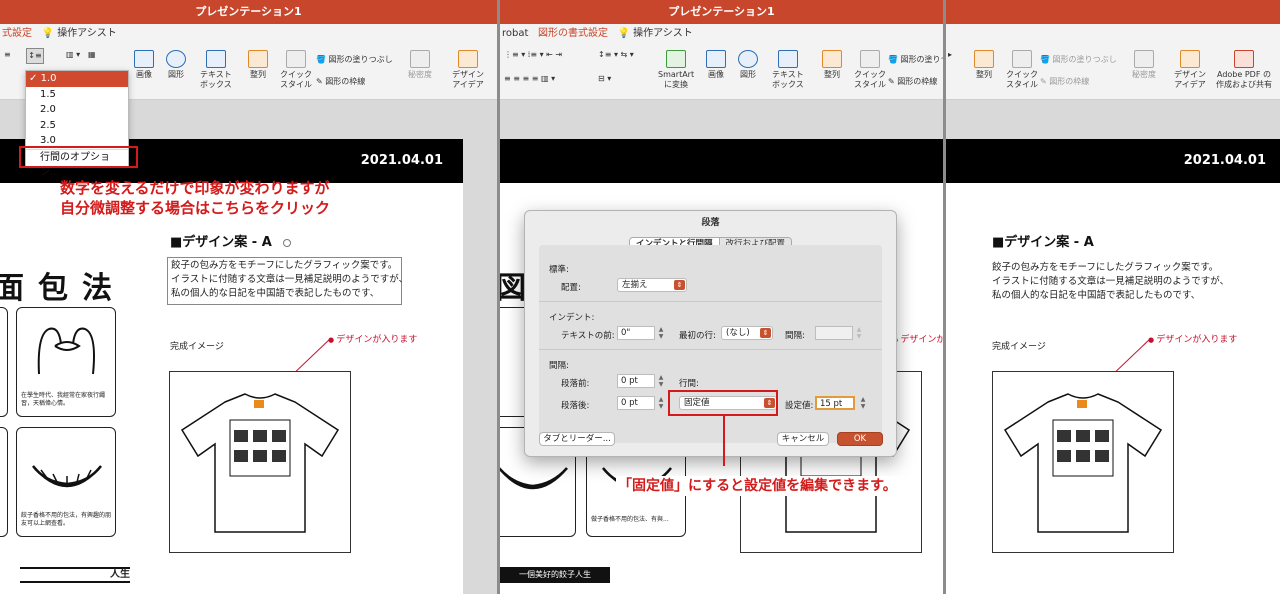  Describe the element at coordinates (559, 366) in the screenshot. I see `spacing-label: 間隔:` at that location.